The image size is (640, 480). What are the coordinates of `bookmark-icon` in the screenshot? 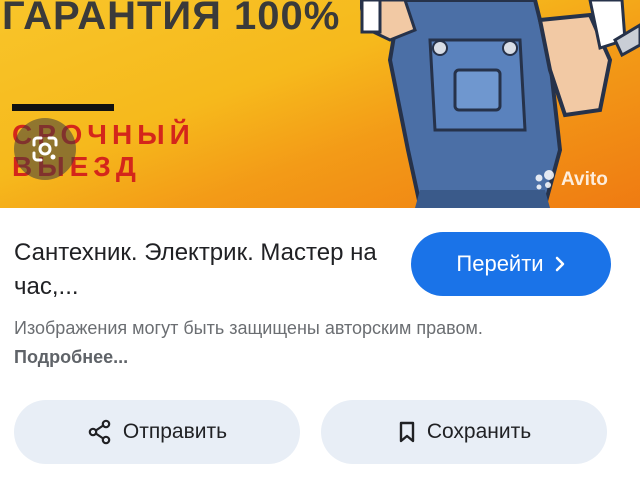 It's located at (407, 432).